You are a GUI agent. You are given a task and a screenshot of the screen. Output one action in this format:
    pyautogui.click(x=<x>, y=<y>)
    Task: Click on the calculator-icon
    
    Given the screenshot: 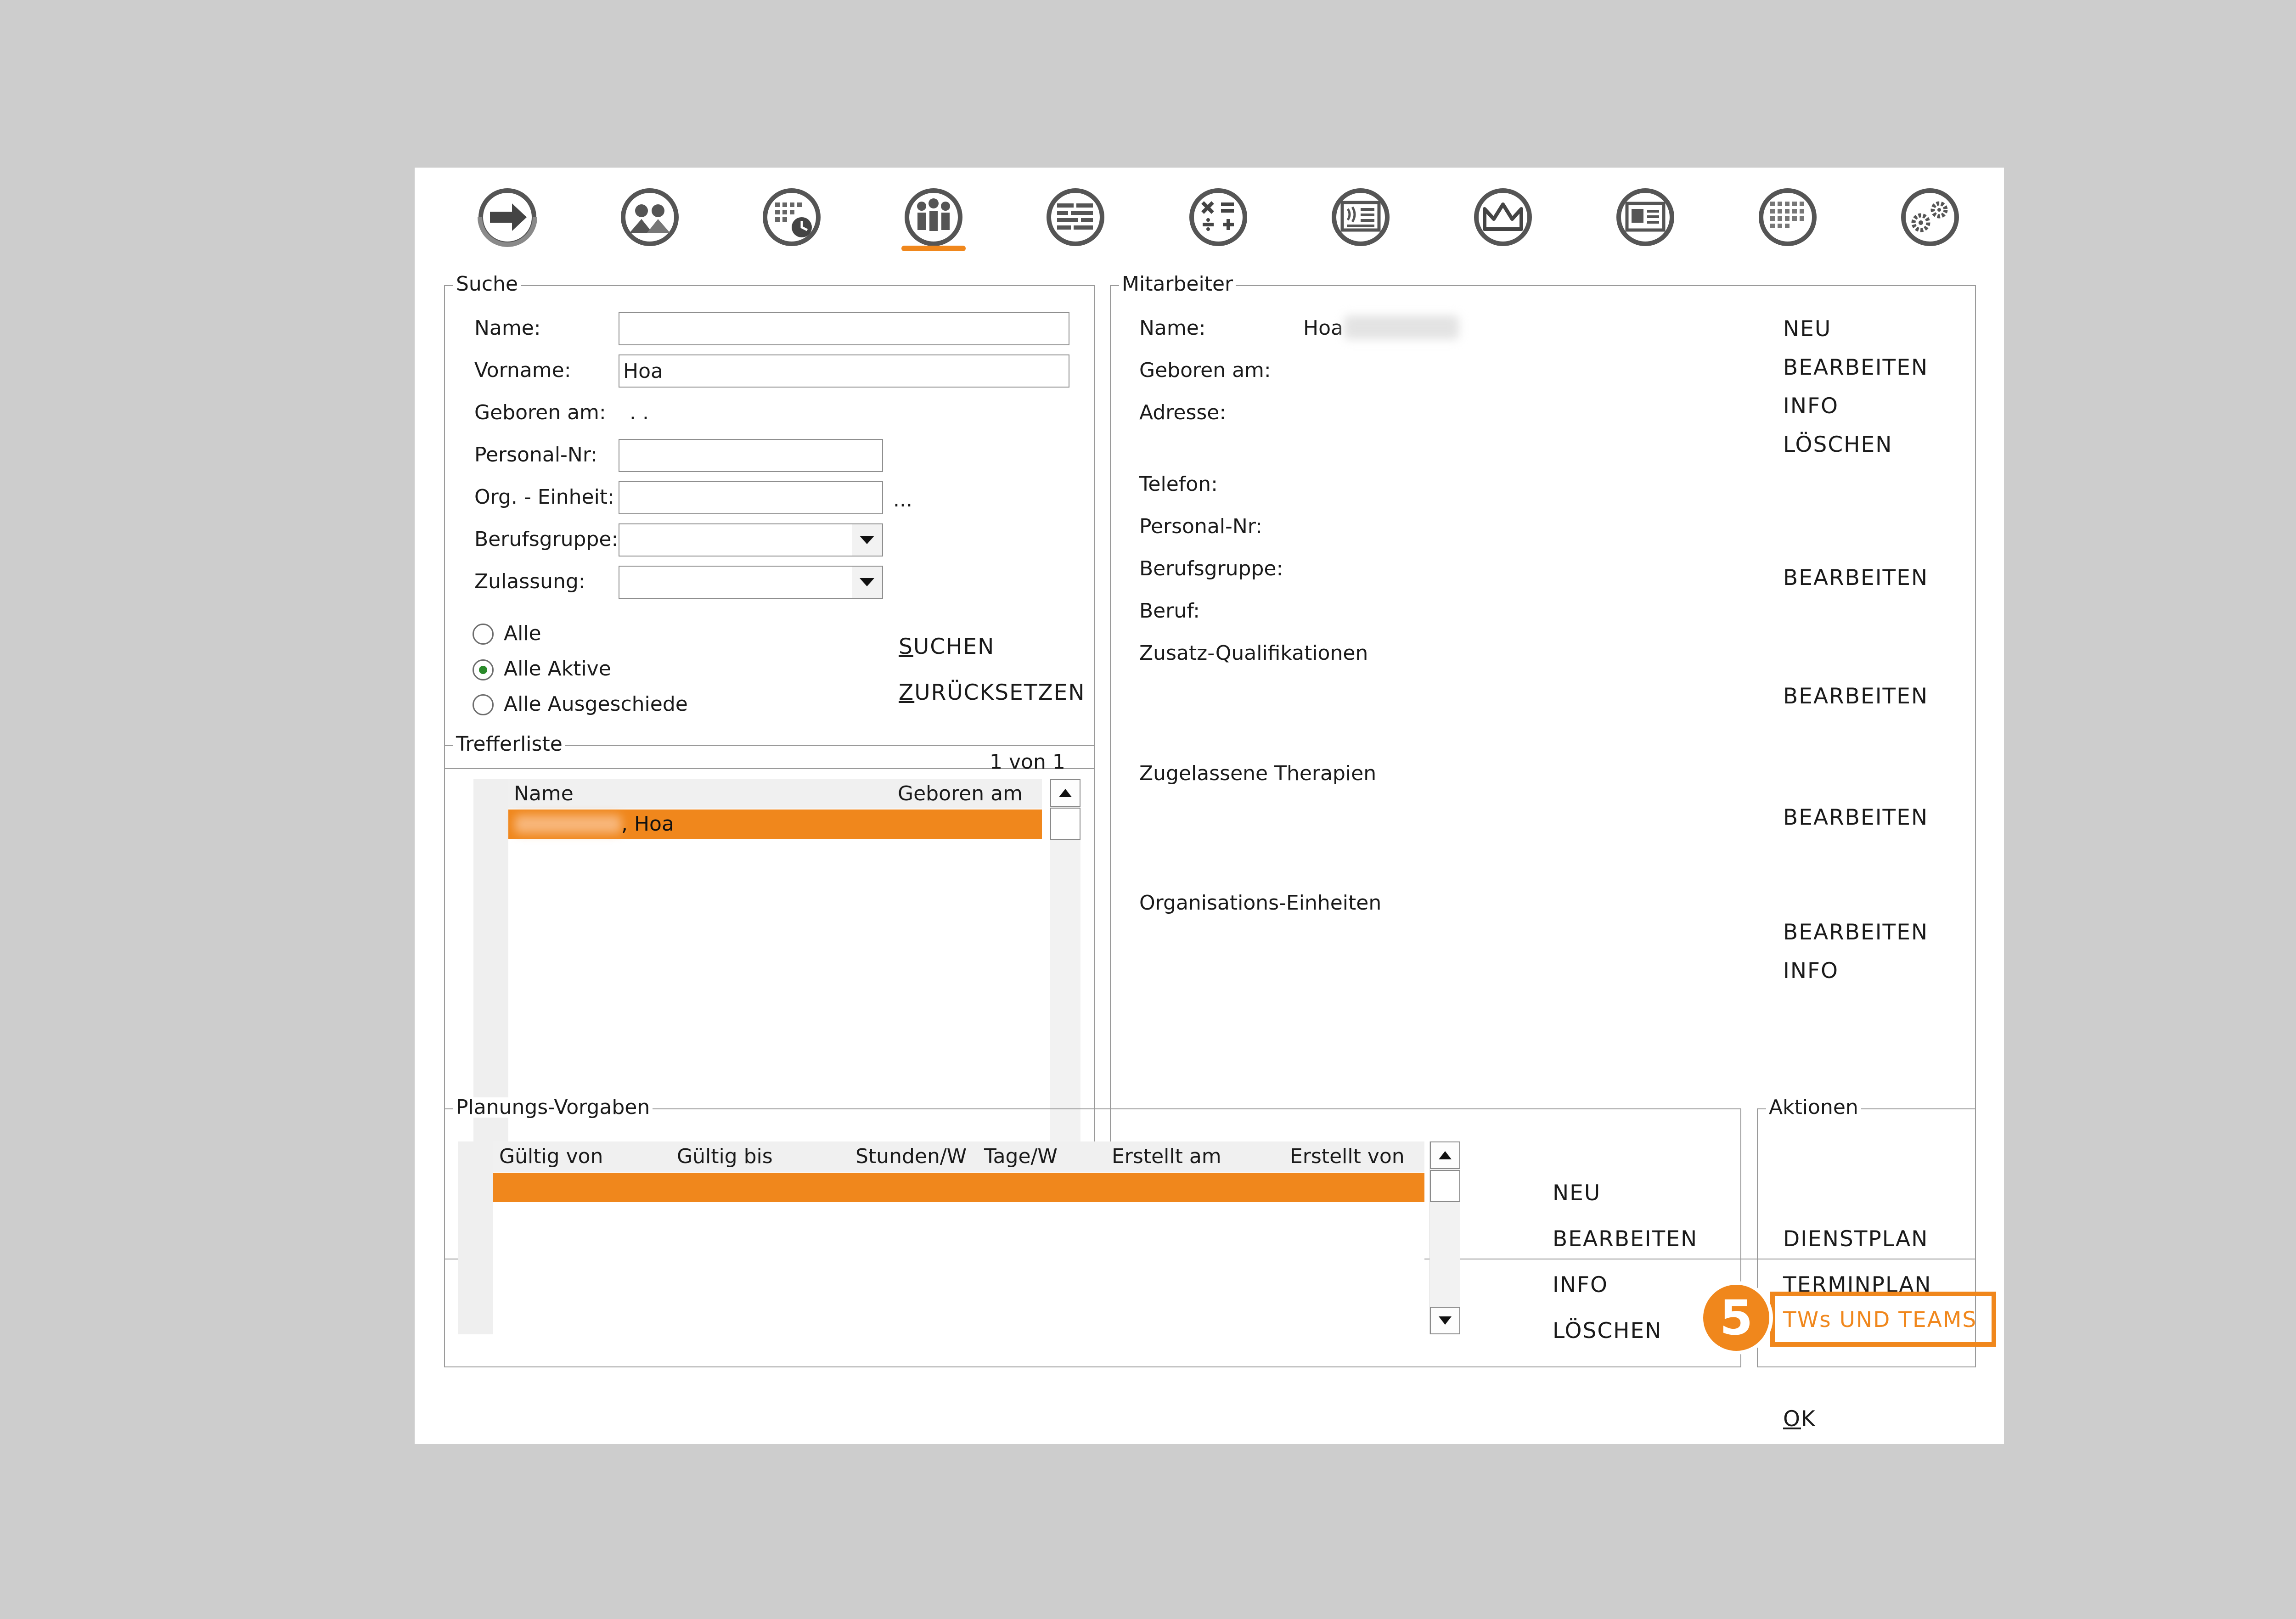 What is the action you would take?
    pyautogui.click(x=1218, y=217)
    